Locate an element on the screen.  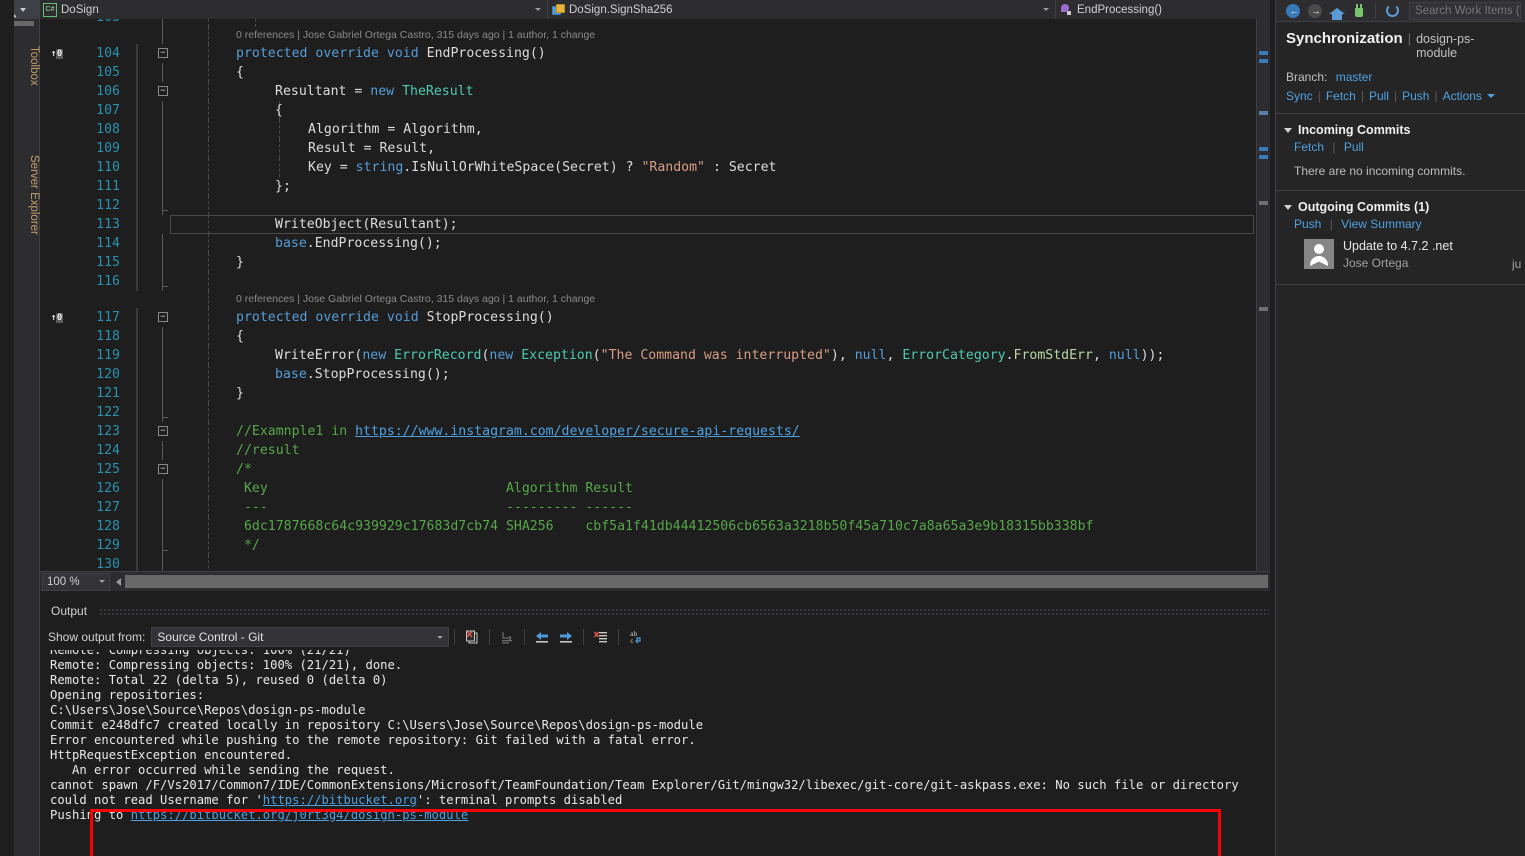
scrollbar-thumb is located at coordinates (696, 581).